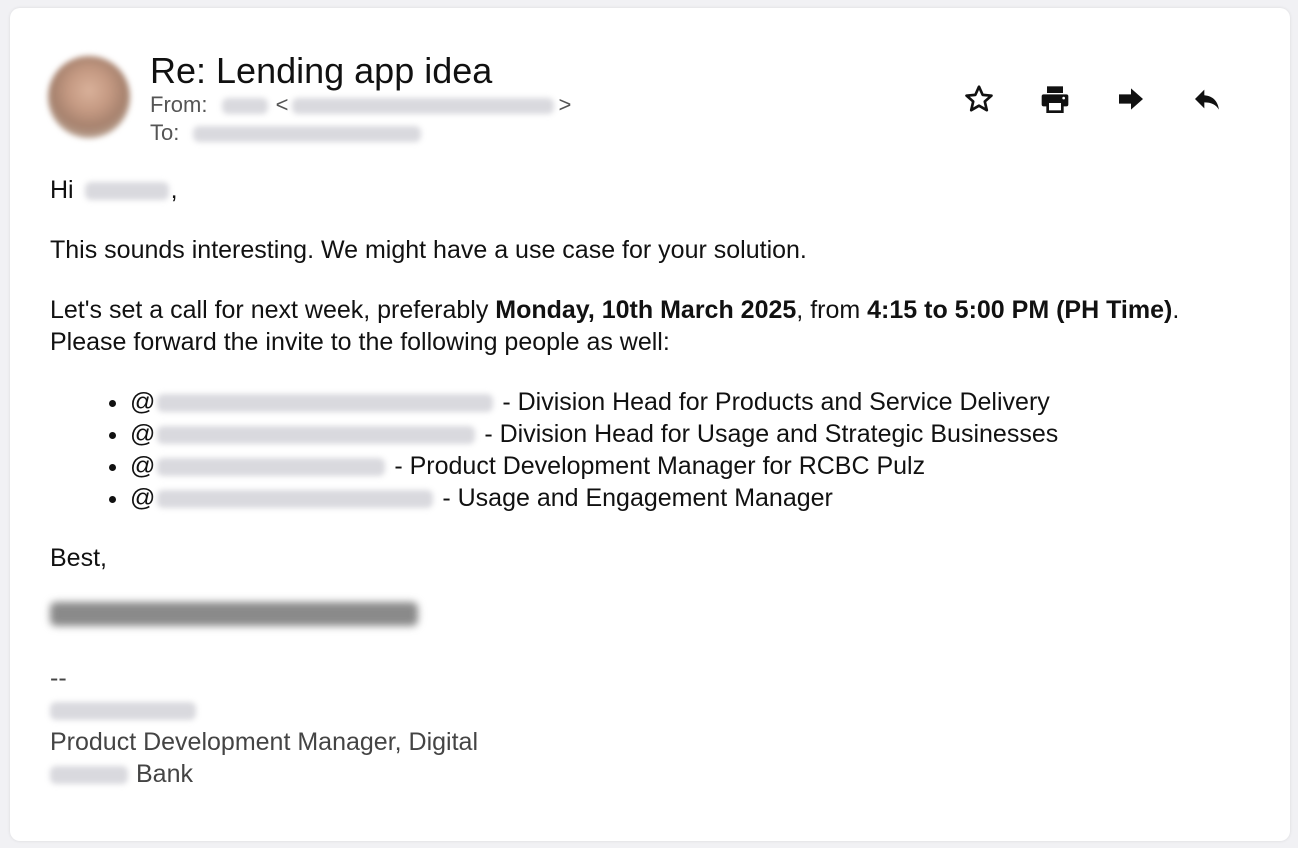  I want to click on from-line: From: < >, so click(360, 105).